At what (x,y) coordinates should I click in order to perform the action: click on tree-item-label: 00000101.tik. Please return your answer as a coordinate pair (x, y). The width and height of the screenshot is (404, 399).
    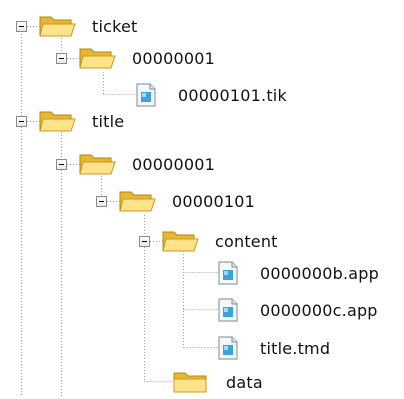
    Looking at the image, I should click on (232, 95).